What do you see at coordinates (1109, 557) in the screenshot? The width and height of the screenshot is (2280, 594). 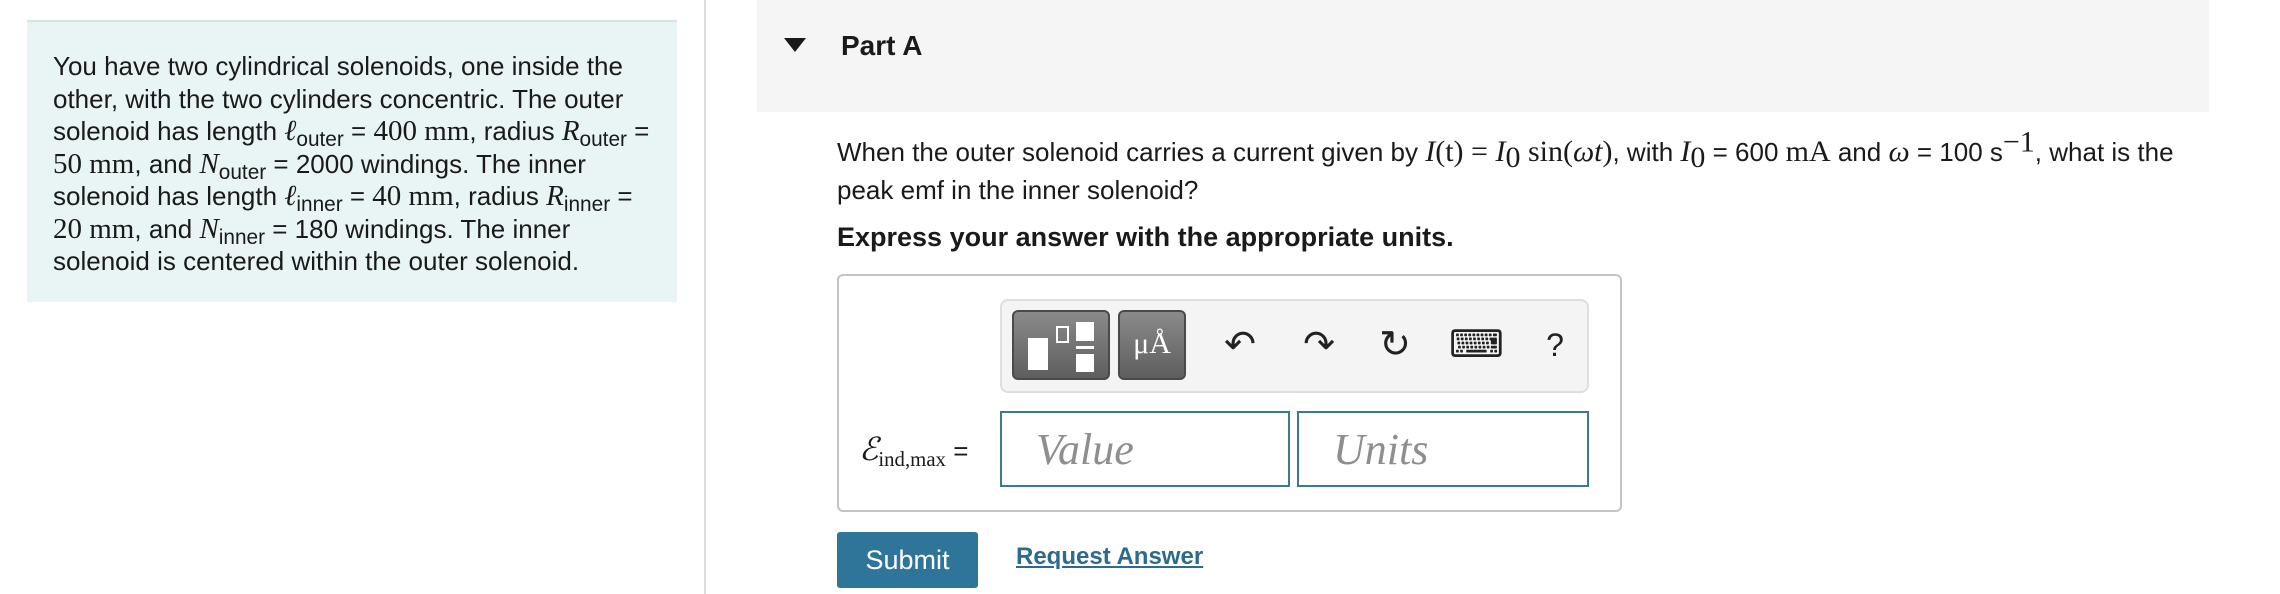 I see `request-answer-link: Request Answer` at bounding box center [1109, 557].